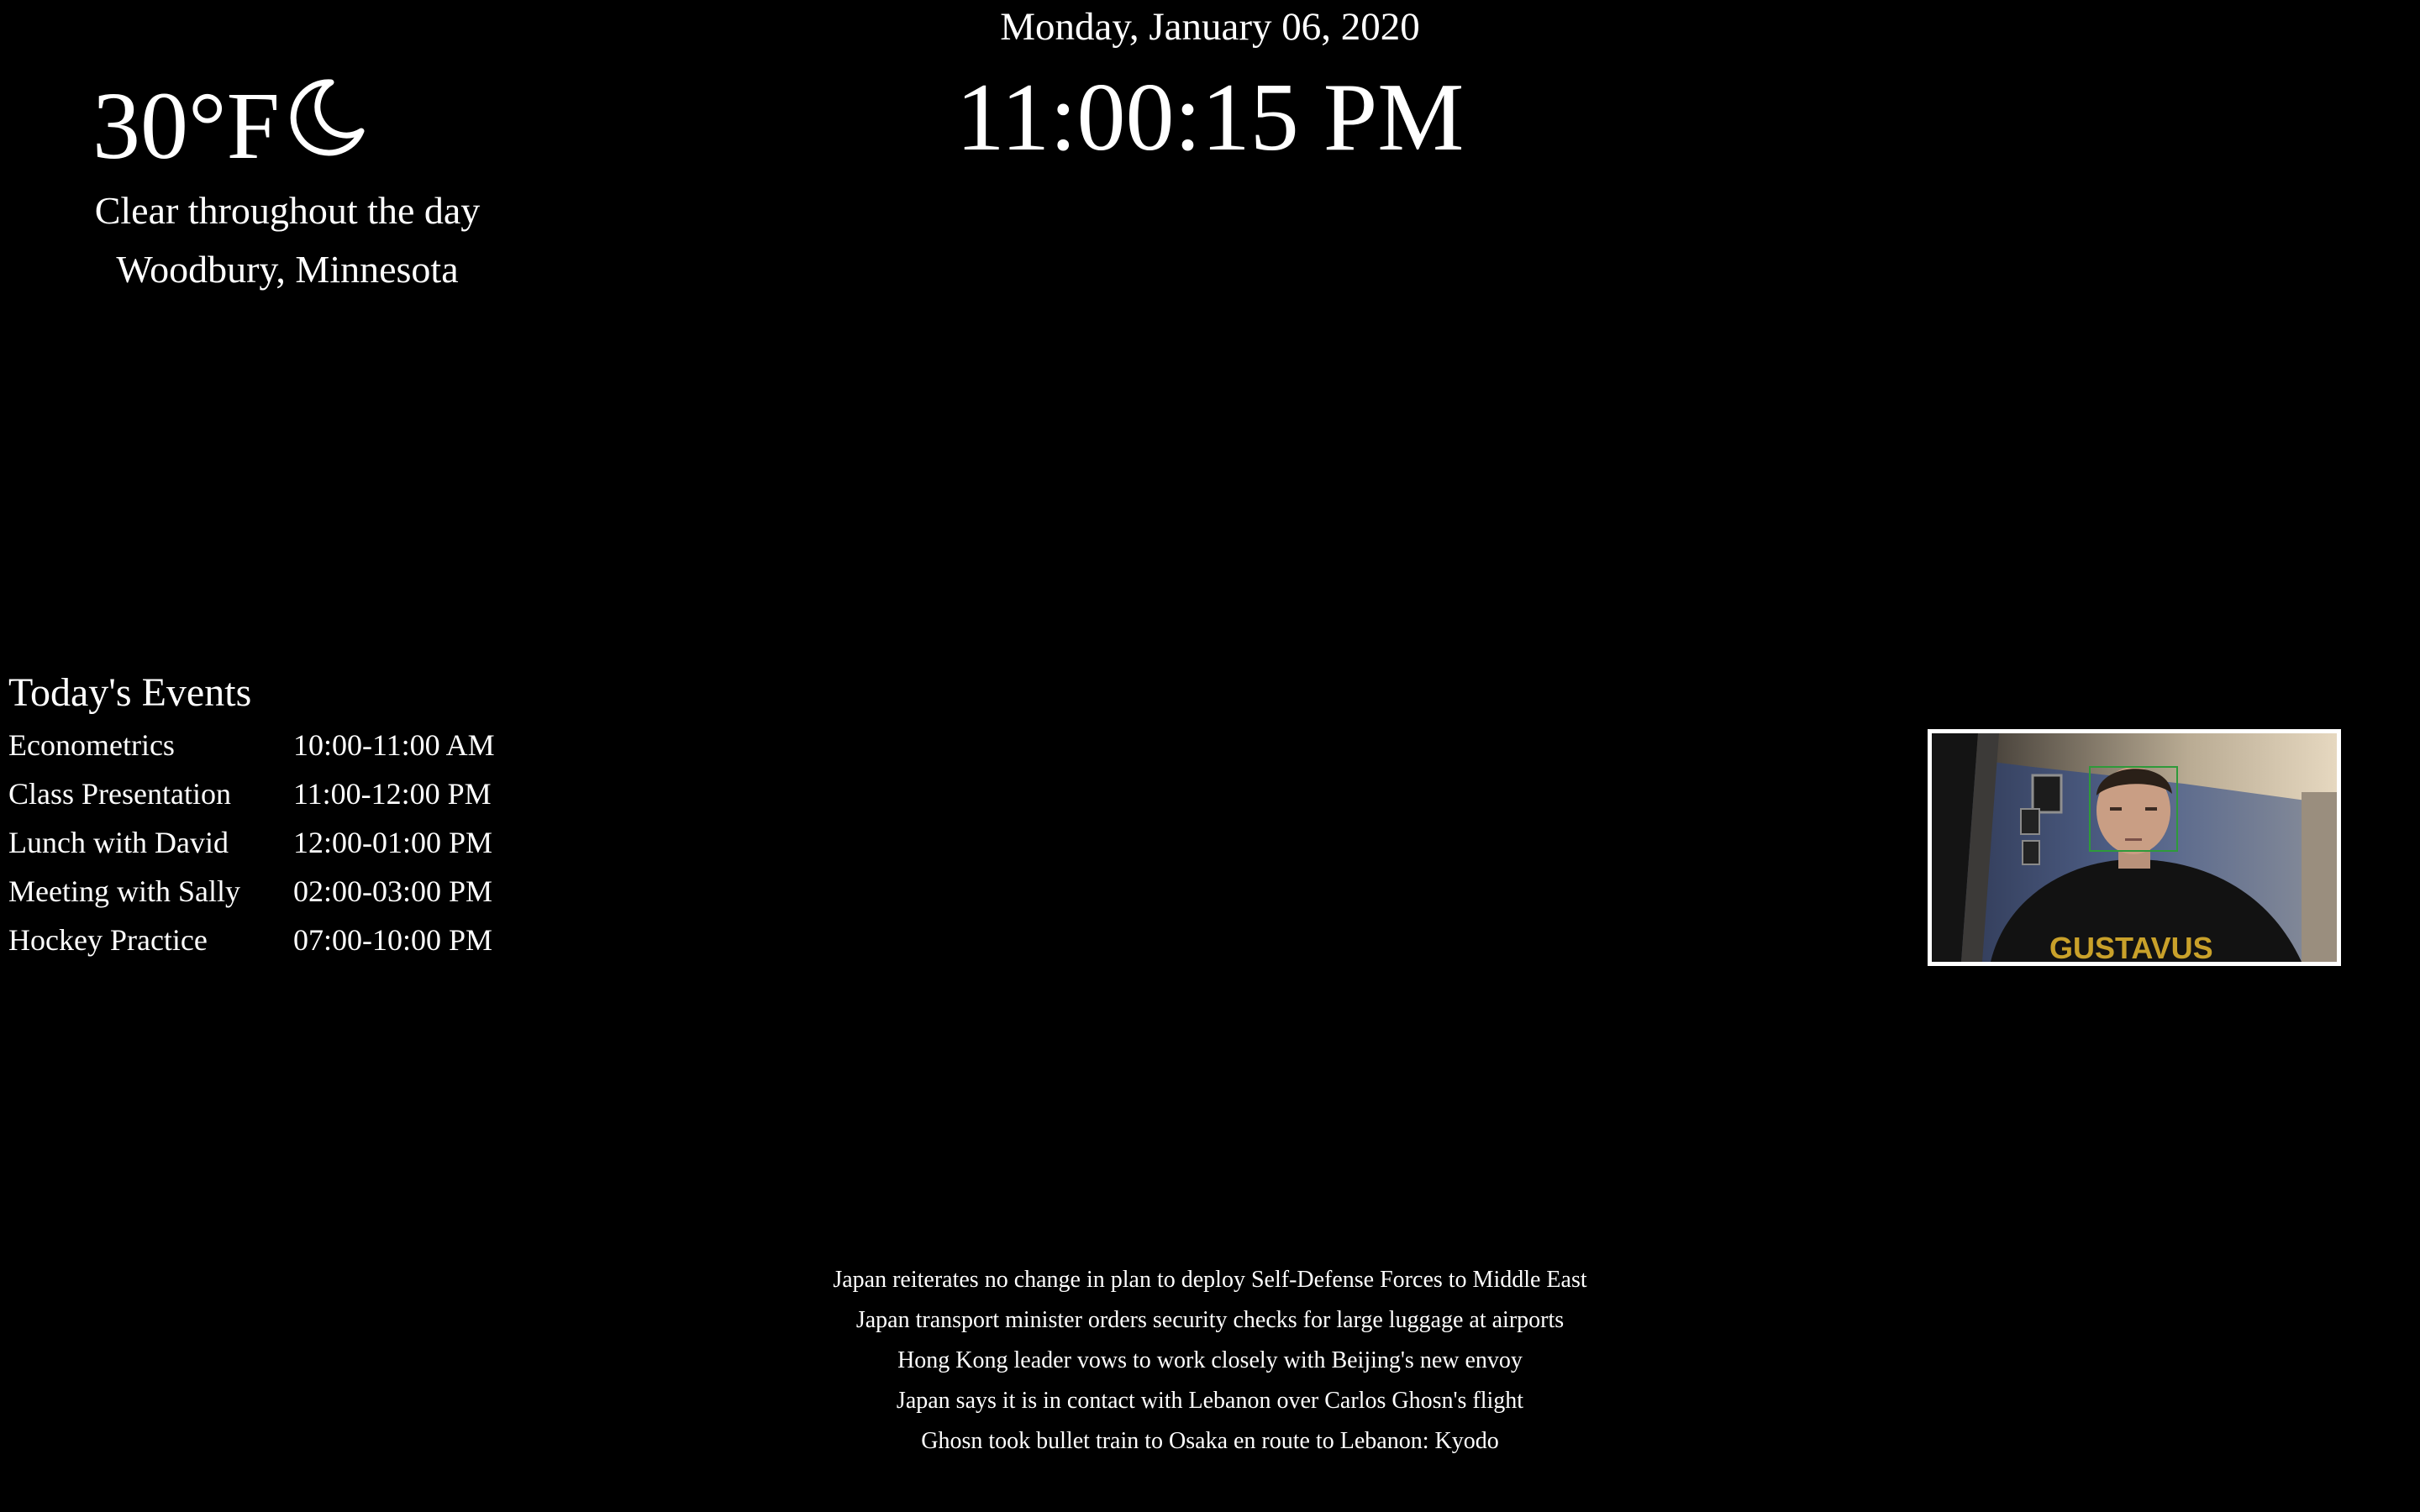 This screenshot has width=2420, height=1512. I want to click on camera-feed: GUSTAVUS, so click(2134, 847).